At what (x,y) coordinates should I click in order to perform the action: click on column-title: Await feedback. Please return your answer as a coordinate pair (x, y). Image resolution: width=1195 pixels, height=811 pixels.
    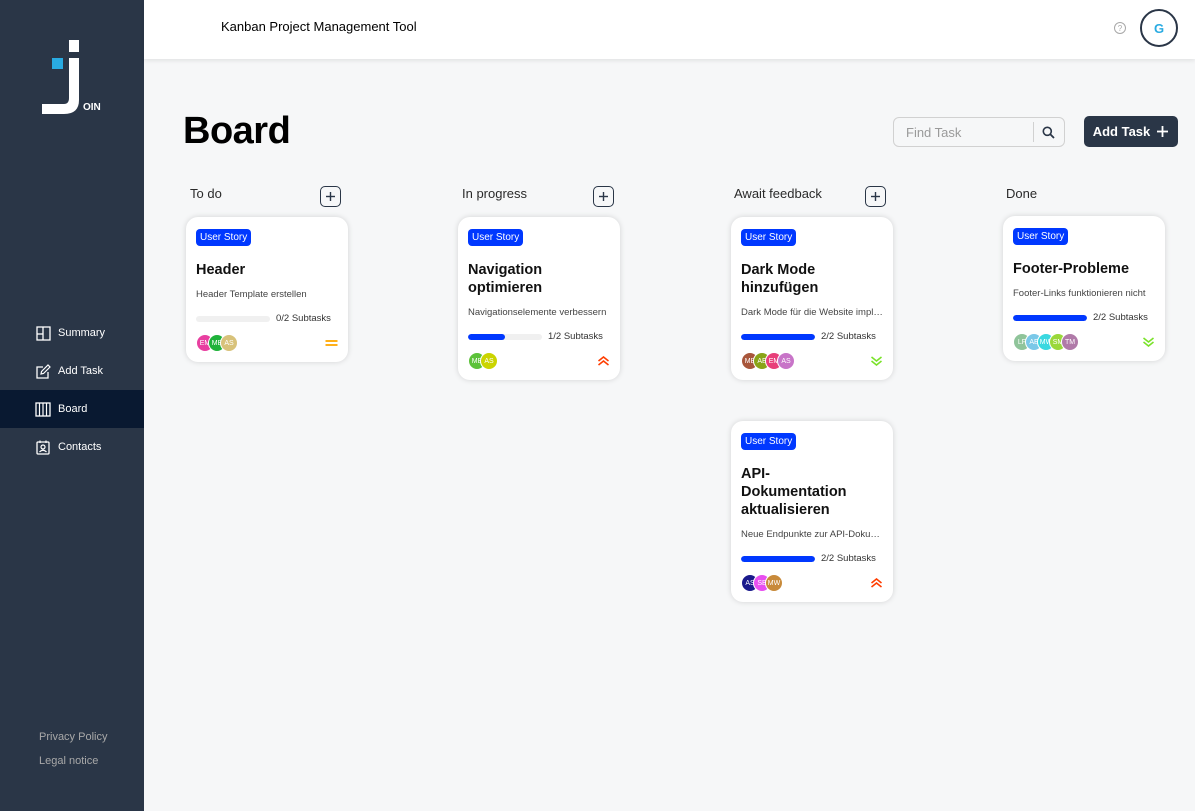
    Looking at the image, I should click on (778, 193).